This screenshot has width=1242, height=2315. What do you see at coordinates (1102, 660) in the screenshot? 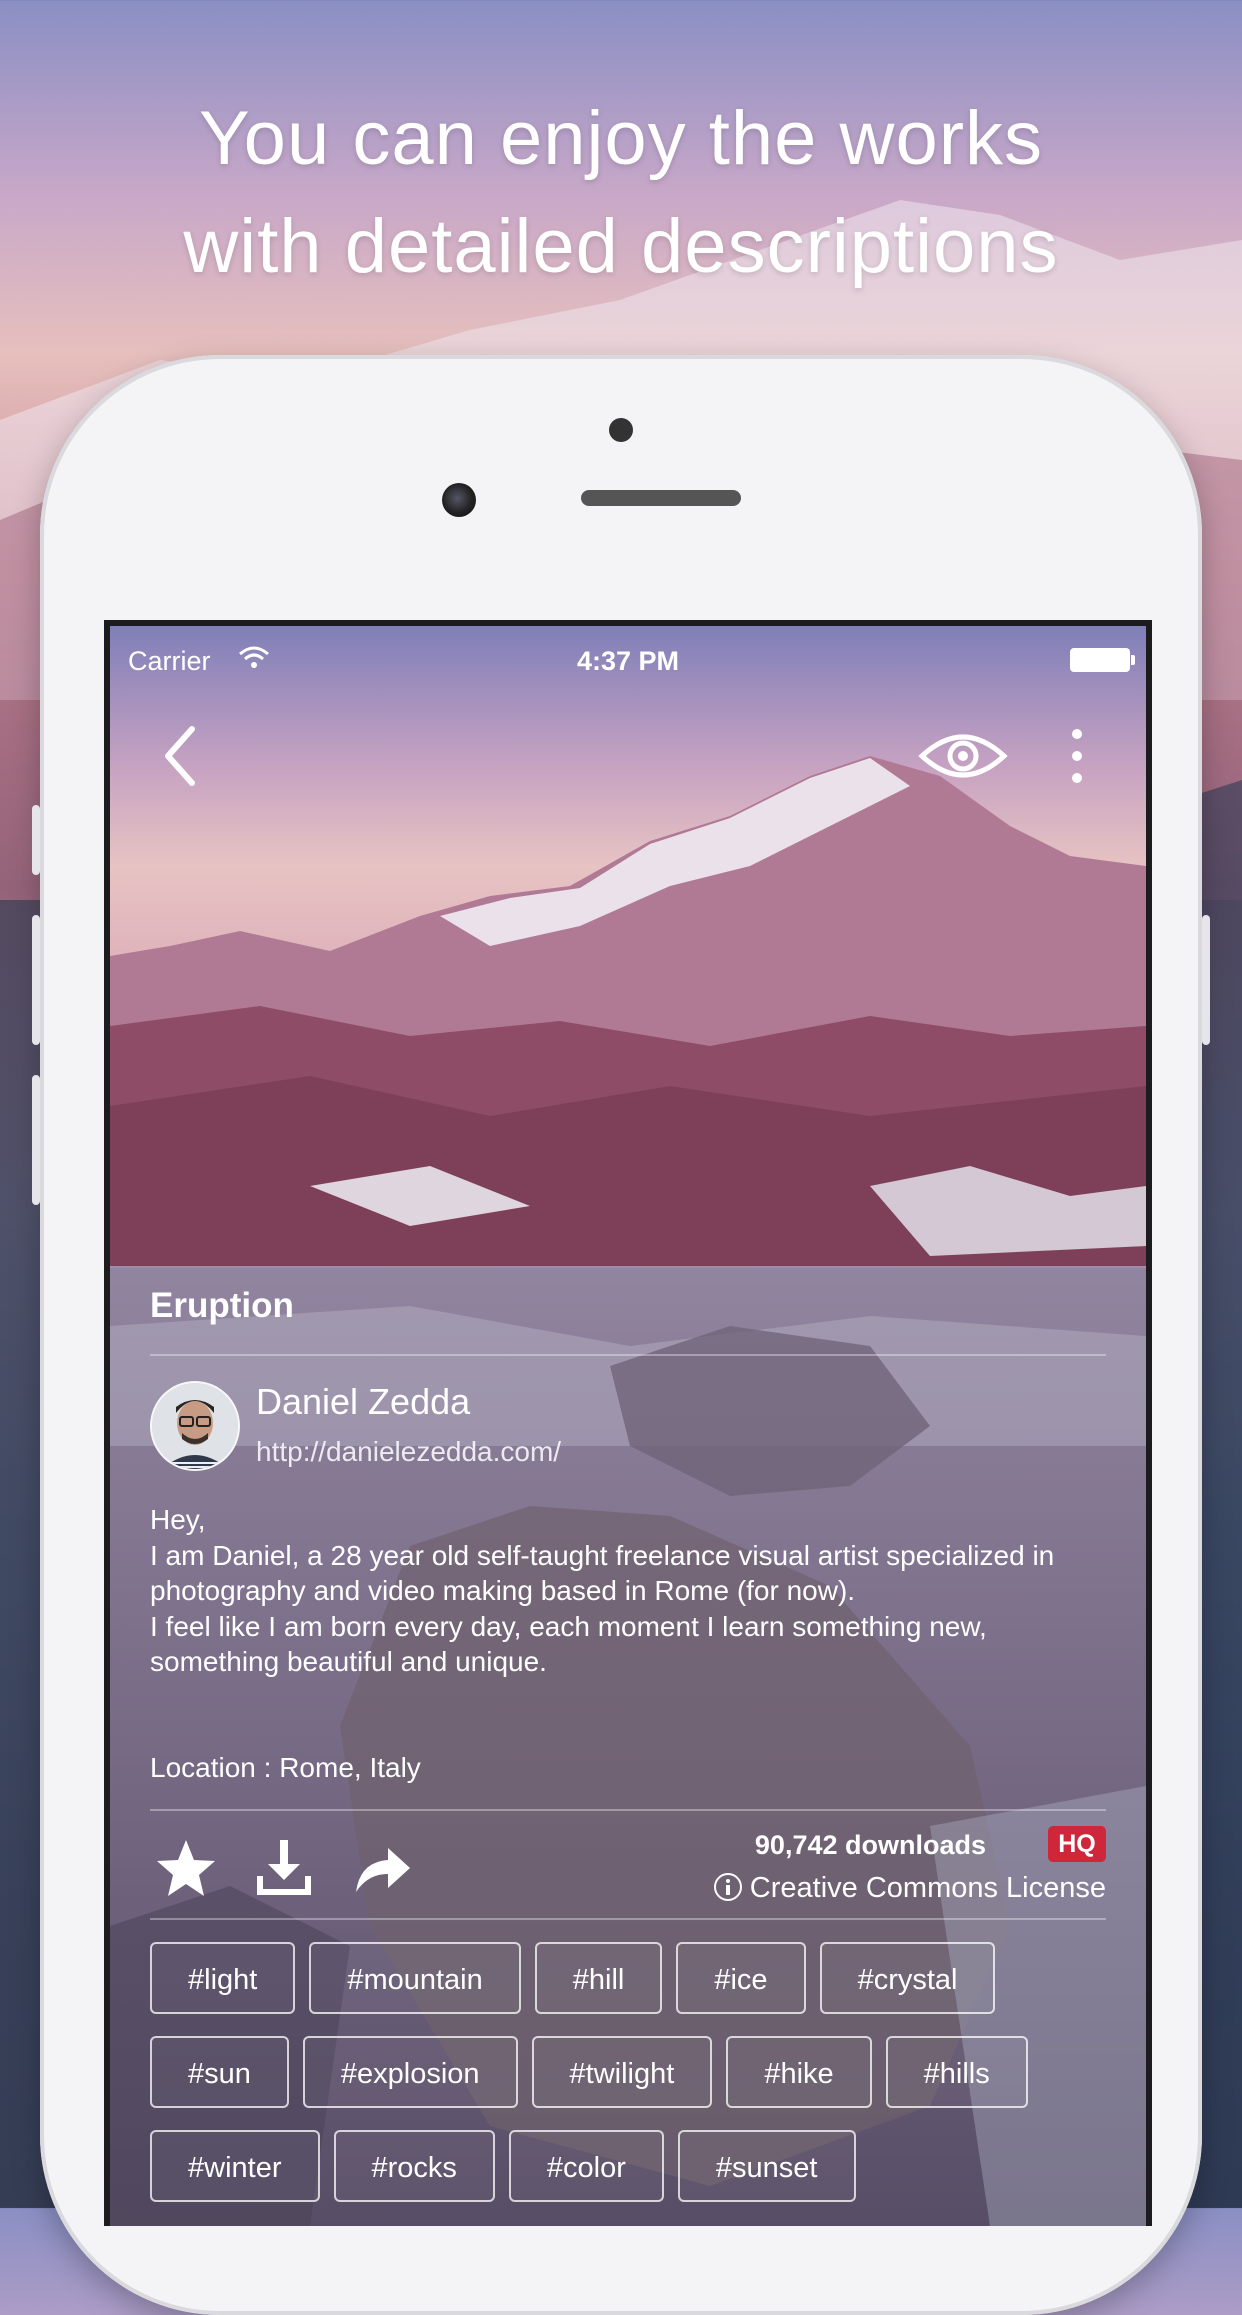
I see `battery-icon` at bounding box center [1102, 660].